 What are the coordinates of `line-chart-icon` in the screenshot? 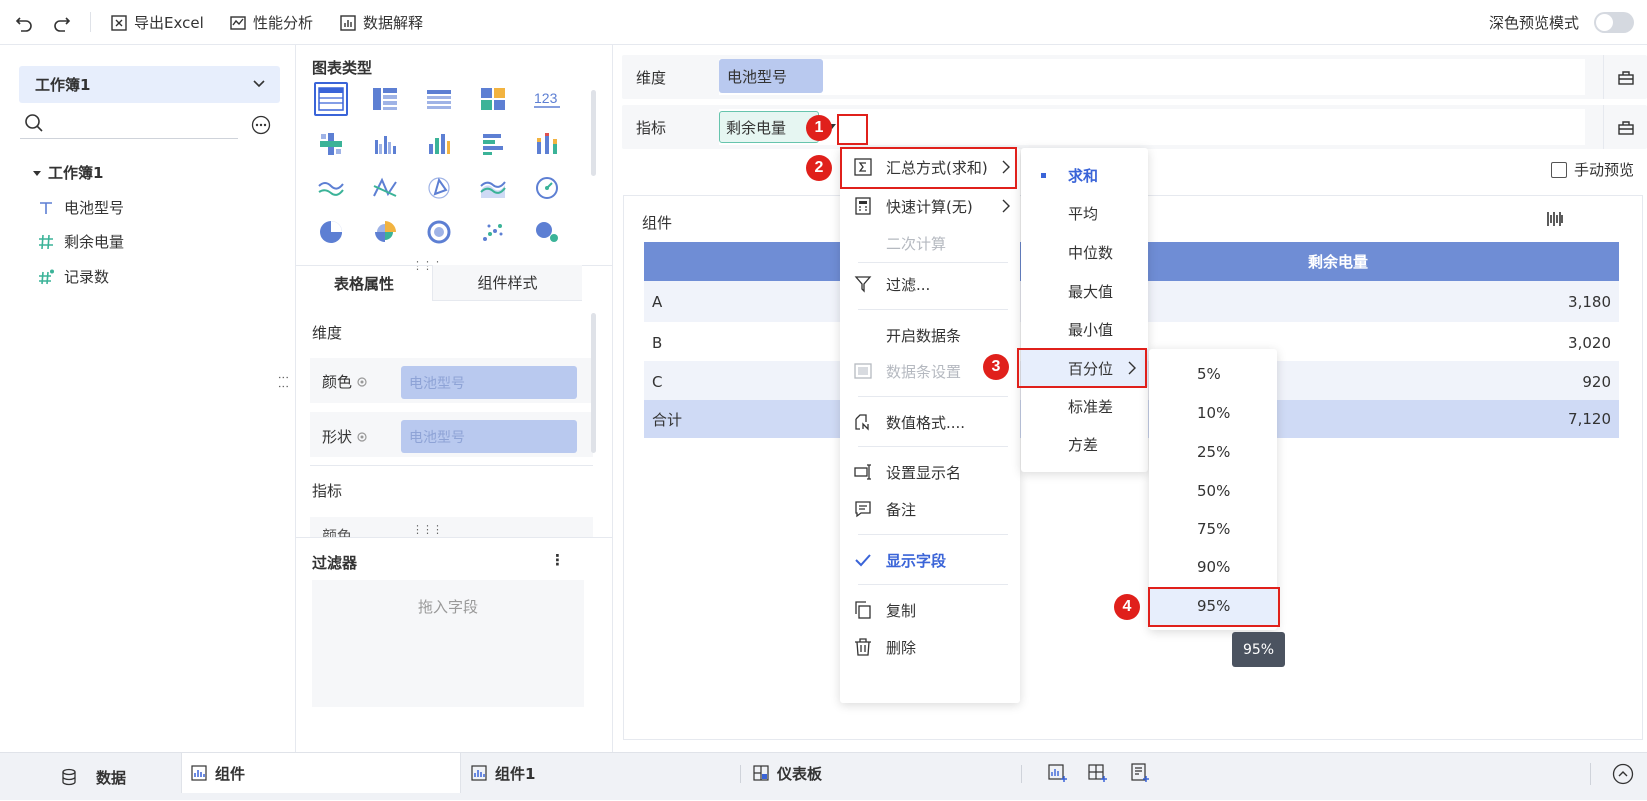 It's located at (331, 188).